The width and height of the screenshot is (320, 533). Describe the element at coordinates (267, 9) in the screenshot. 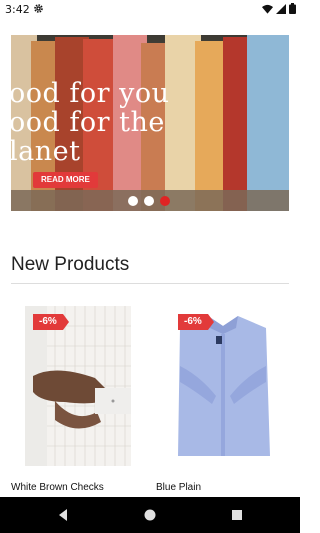

I see `wifi-icon` at that location.